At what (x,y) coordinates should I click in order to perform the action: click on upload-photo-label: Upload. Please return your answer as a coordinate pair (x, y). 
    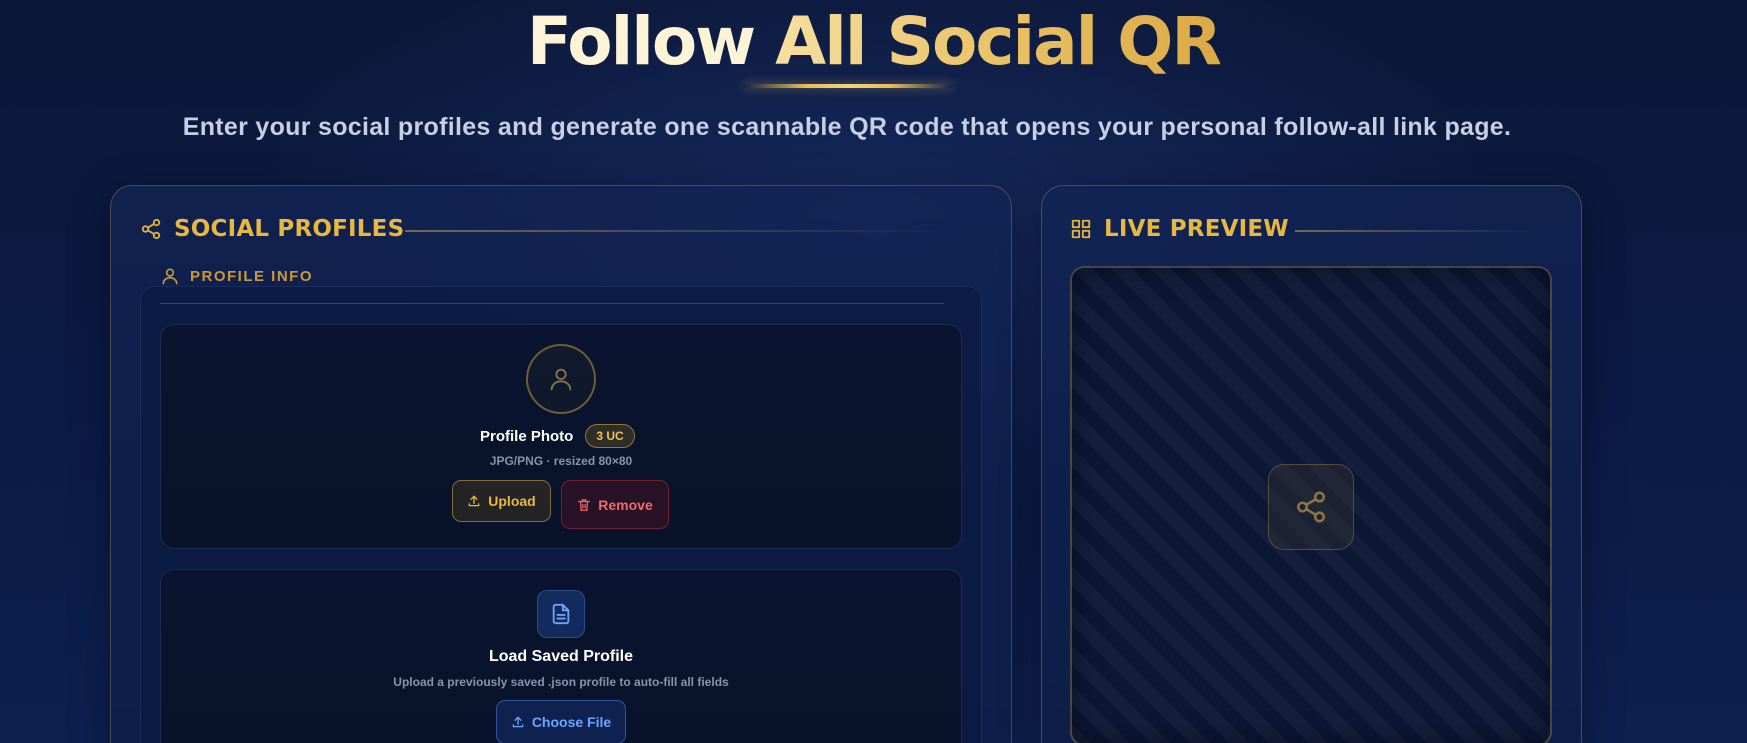
    Looking at the image, I should click on (512, 501).